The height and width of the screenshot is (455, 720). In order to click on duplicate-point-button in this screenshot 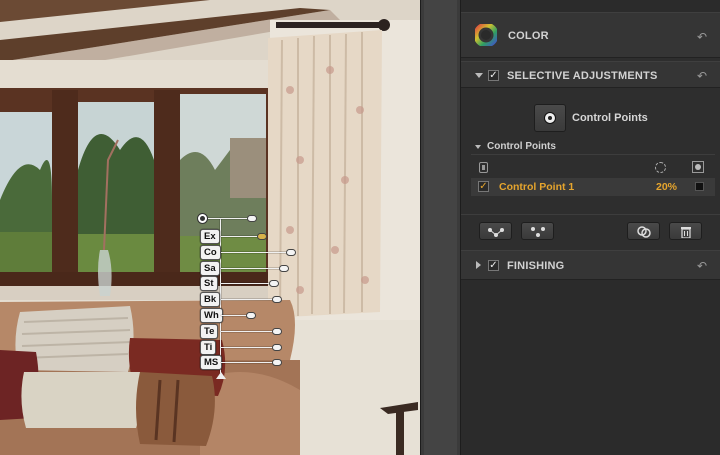, I will do `click(643, 231)`.